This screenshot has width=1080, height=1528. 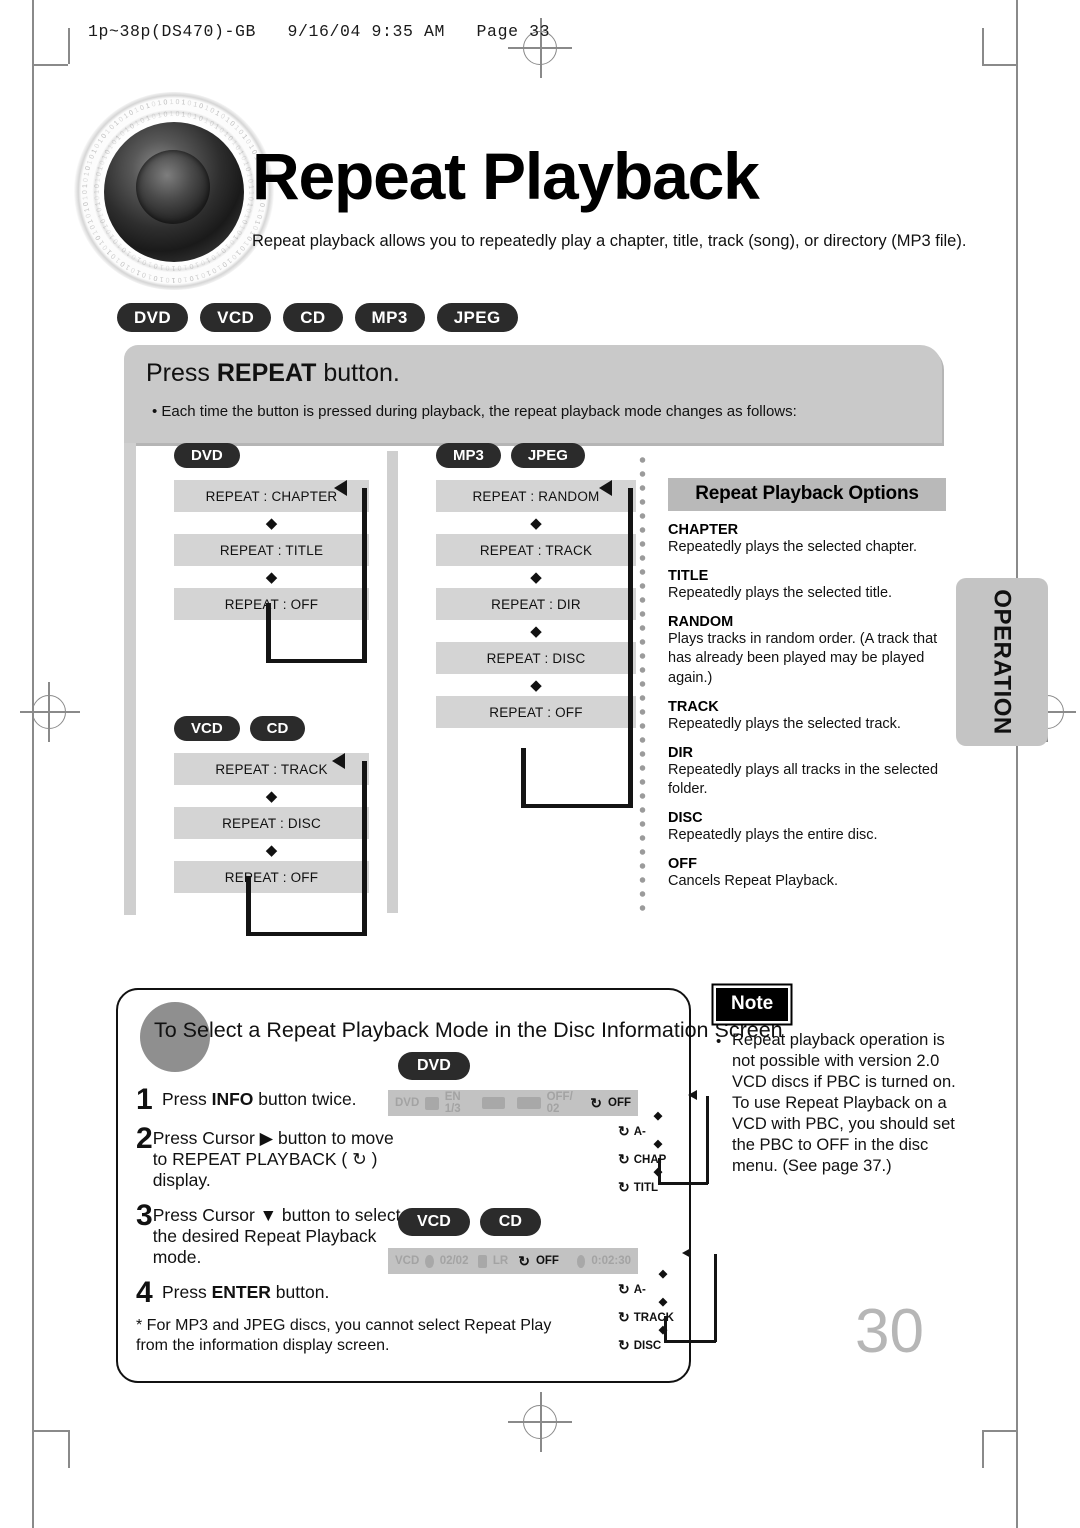 I want to click on repeat-menu-label: TRACK, so click(x=653, y=1317).